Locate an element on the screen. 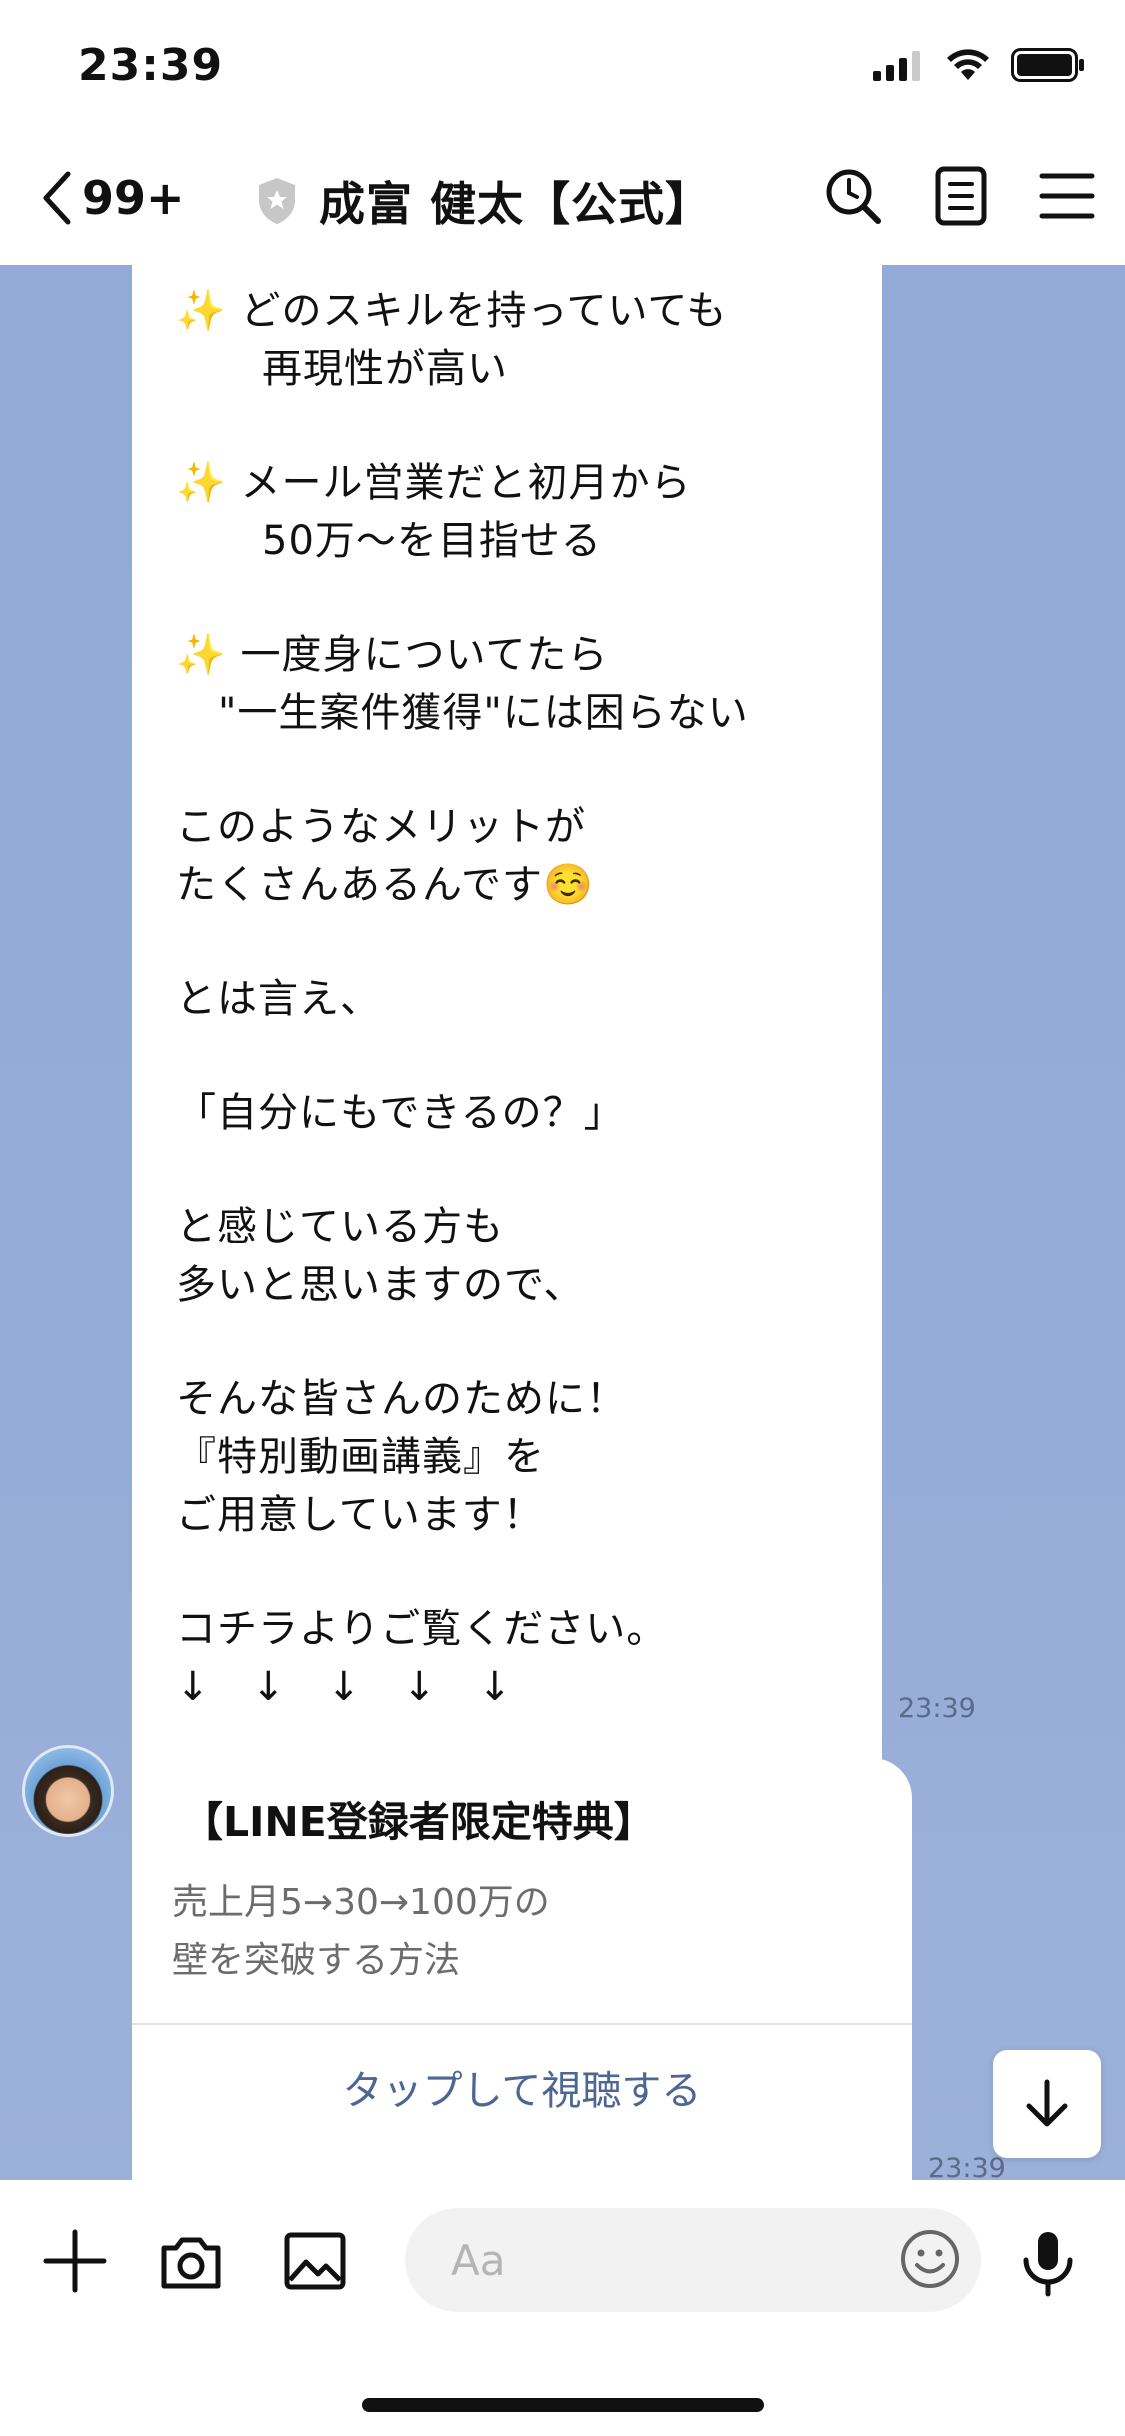 The width and height of the screenshot is (1125, 2436). message-timestamp: 23:39 is located at coordinates (937, 1708).